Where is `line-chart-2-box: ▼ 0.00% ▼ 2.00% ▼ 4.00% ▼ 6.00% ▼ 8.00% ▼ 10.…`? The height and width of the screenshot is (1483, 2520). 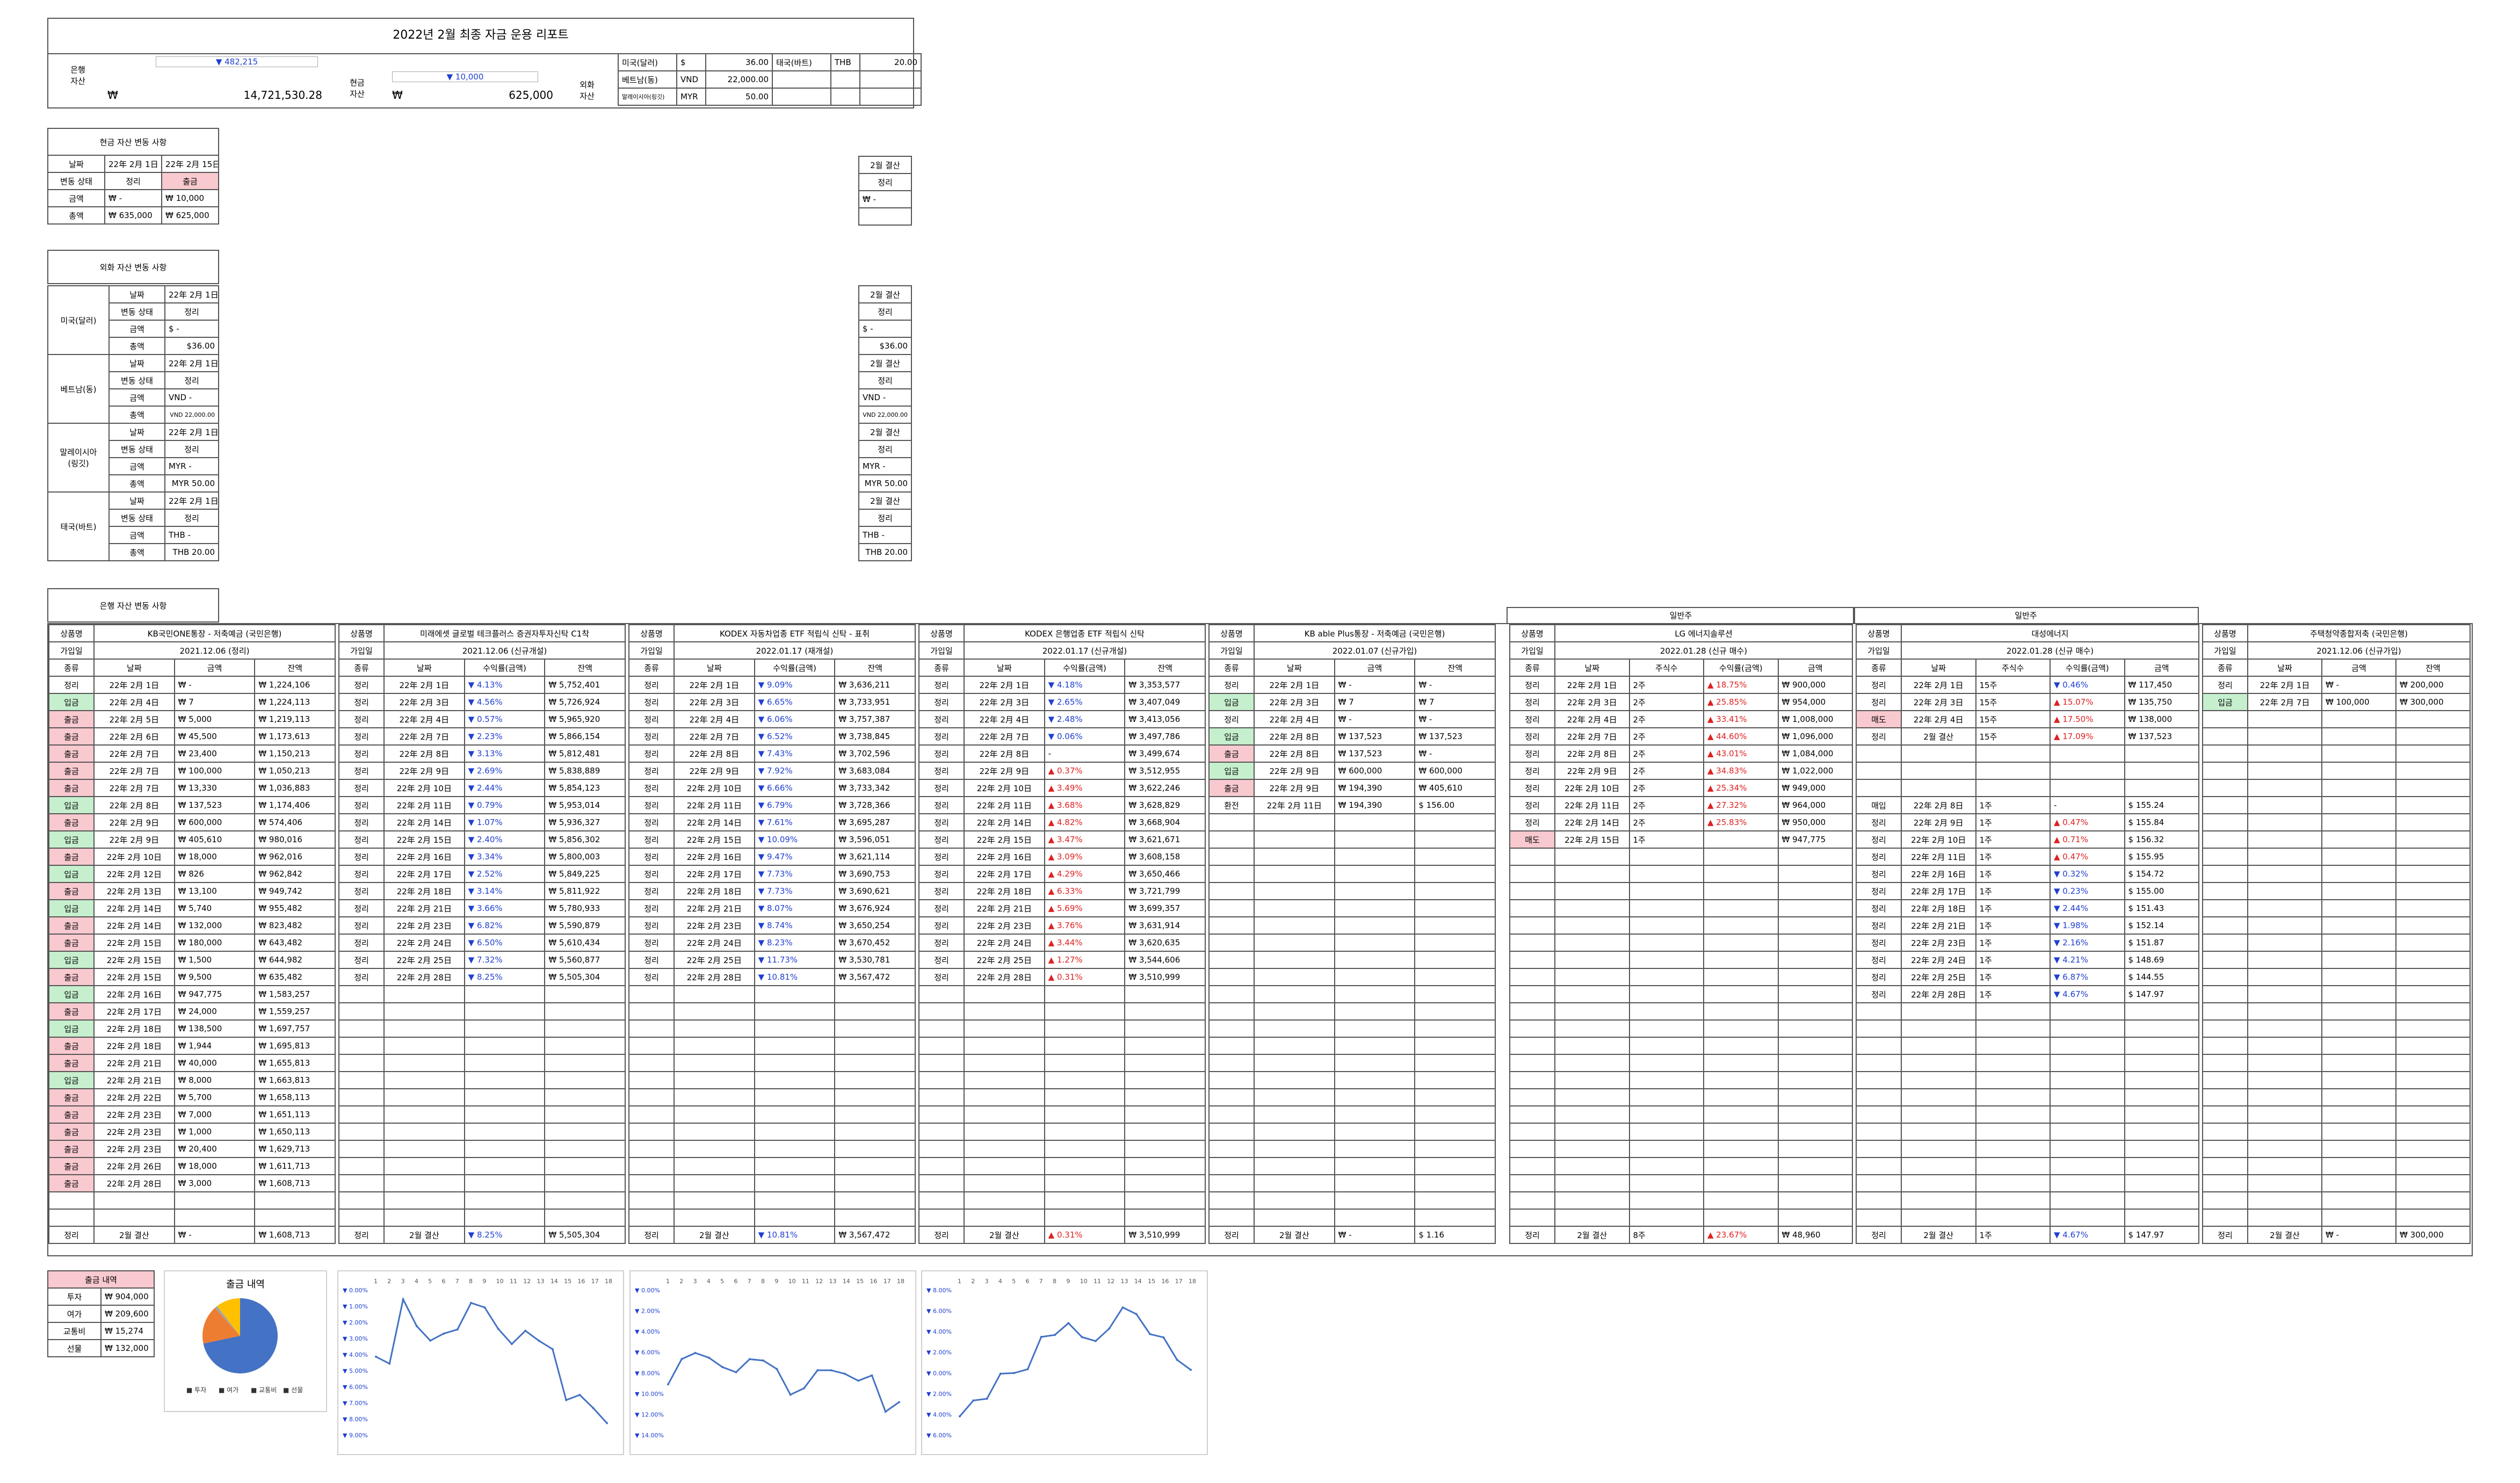 line-chart-2-box: ▼ 0.00% ▼ 2.00% ▼ 4.00% ▼ 6.00% ▼ 8.00% ▼ 10.… is located at coordinates (773, 1362).